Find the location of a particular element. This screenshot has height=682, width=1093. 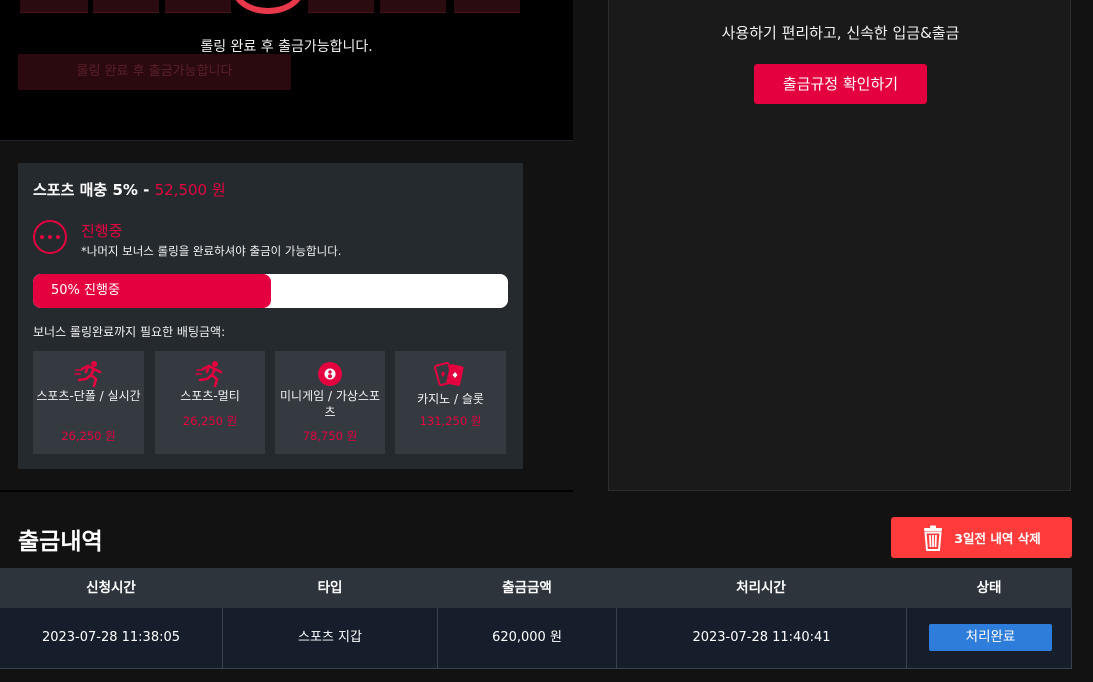

trash-icon is located at coordinates (933, 538).